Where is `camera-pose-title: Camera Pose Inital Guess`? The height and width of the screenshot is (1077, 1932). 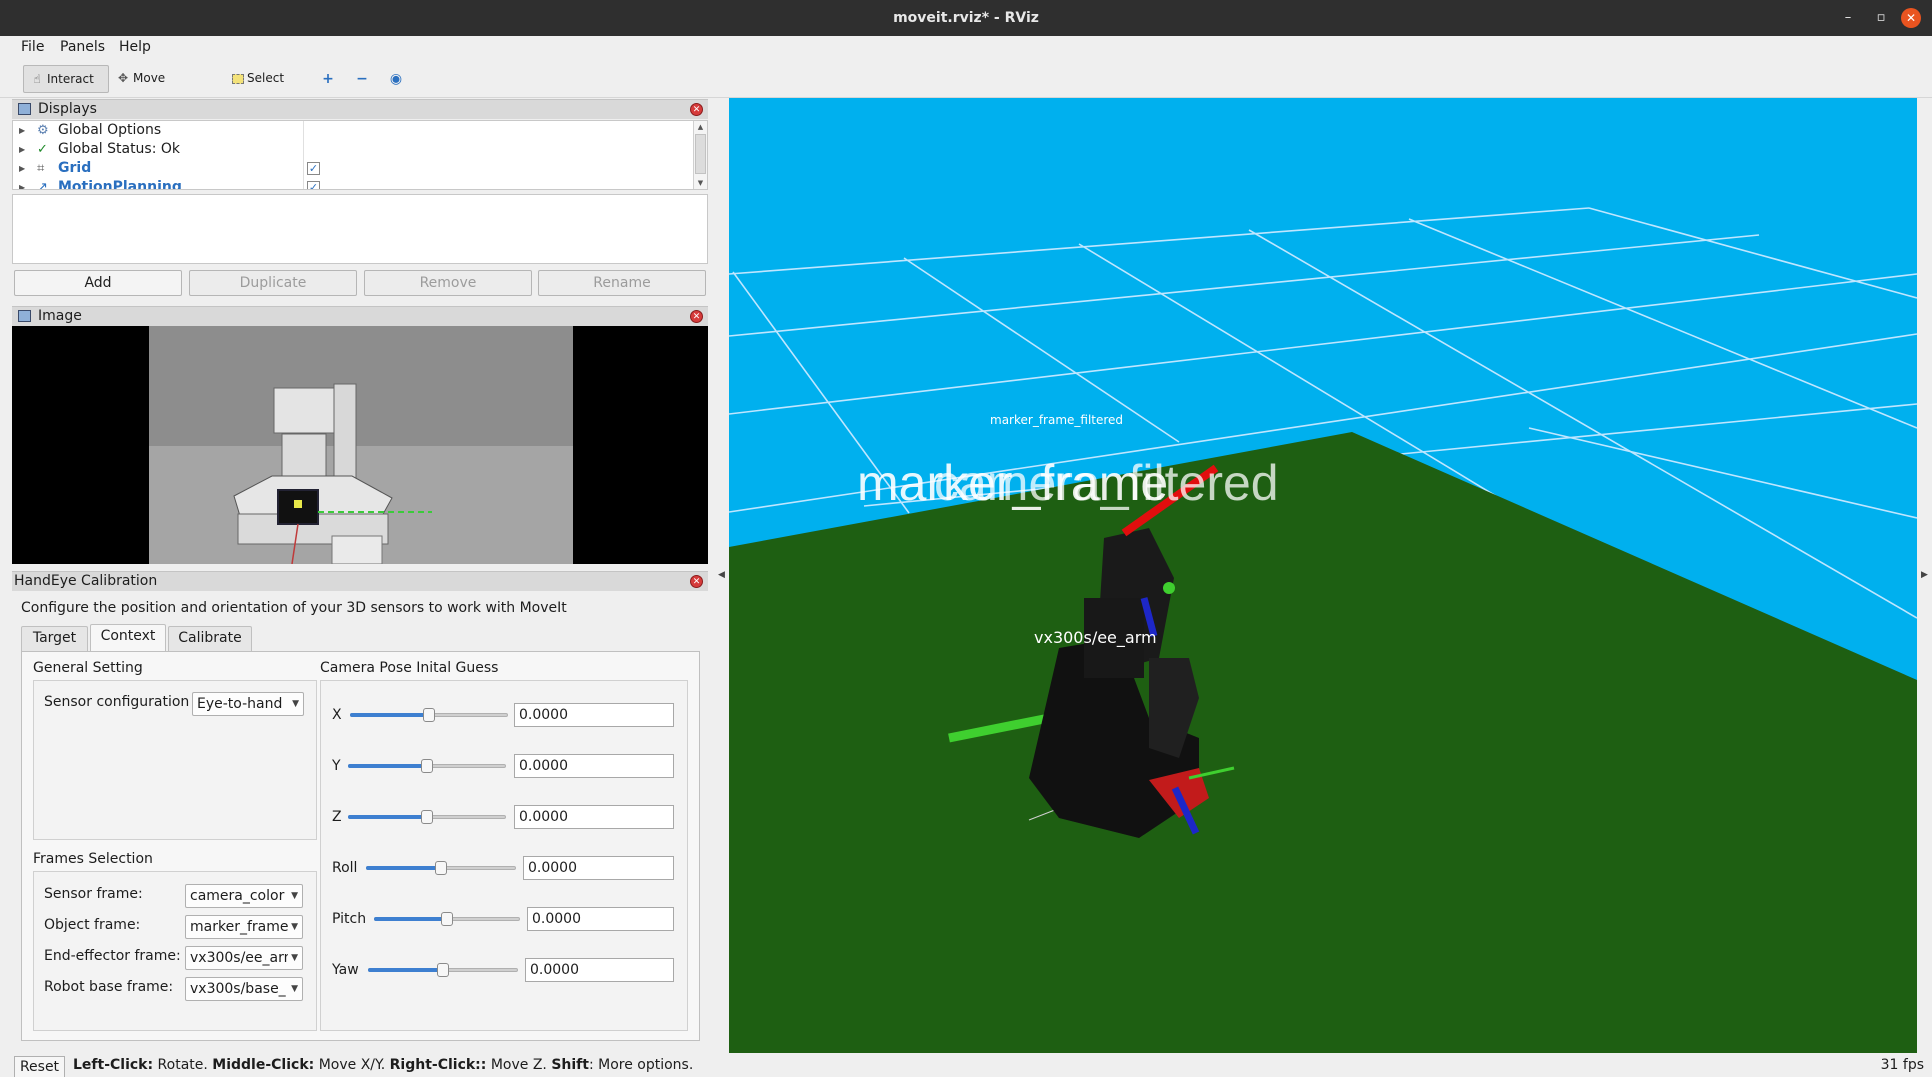
camera-pose-title: Camera Pose Inital Guess is located at coordinates (409, 668).